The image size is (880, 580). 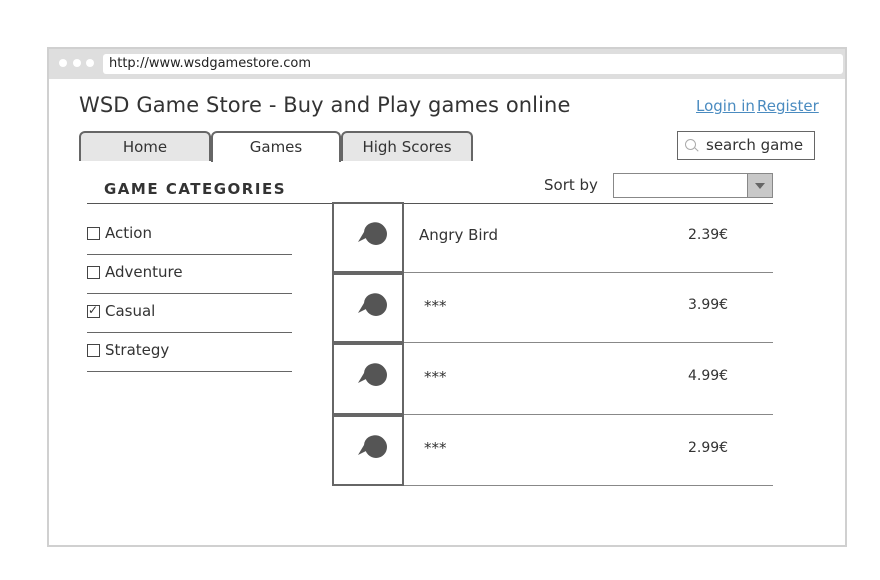 I want to click on category-item-action: Action, so click(x=189, y=235).